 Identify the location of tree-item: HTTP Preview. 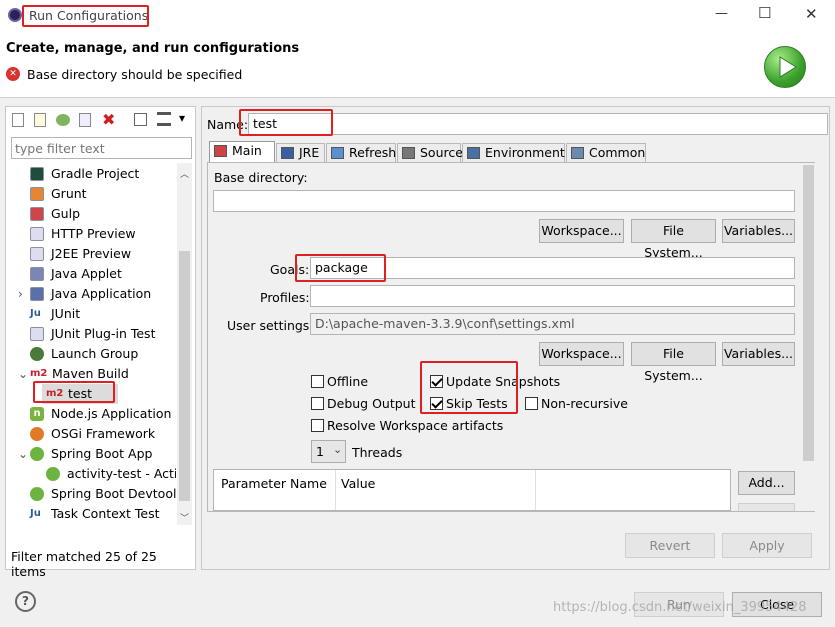
(91, 234).